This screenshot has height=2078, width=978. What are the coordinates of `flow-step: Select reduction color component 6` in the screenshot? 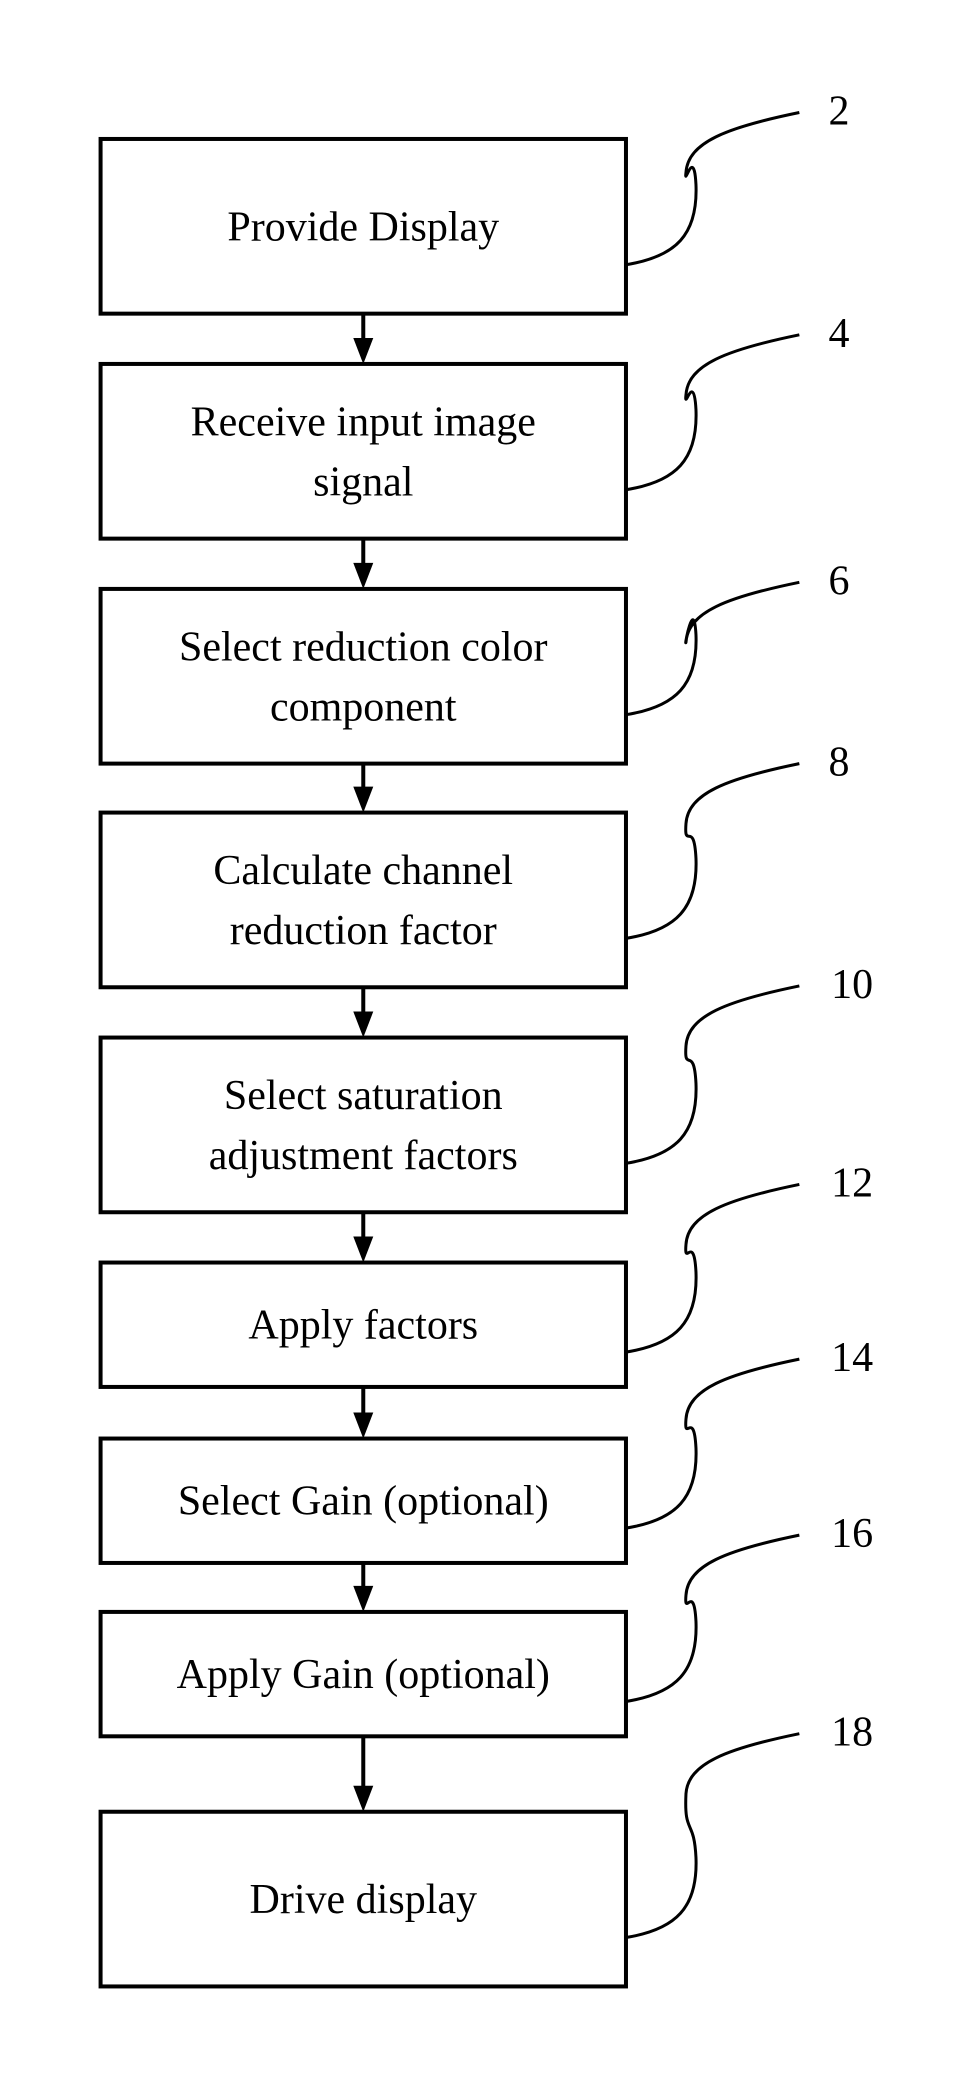 It's located at (473, 662).